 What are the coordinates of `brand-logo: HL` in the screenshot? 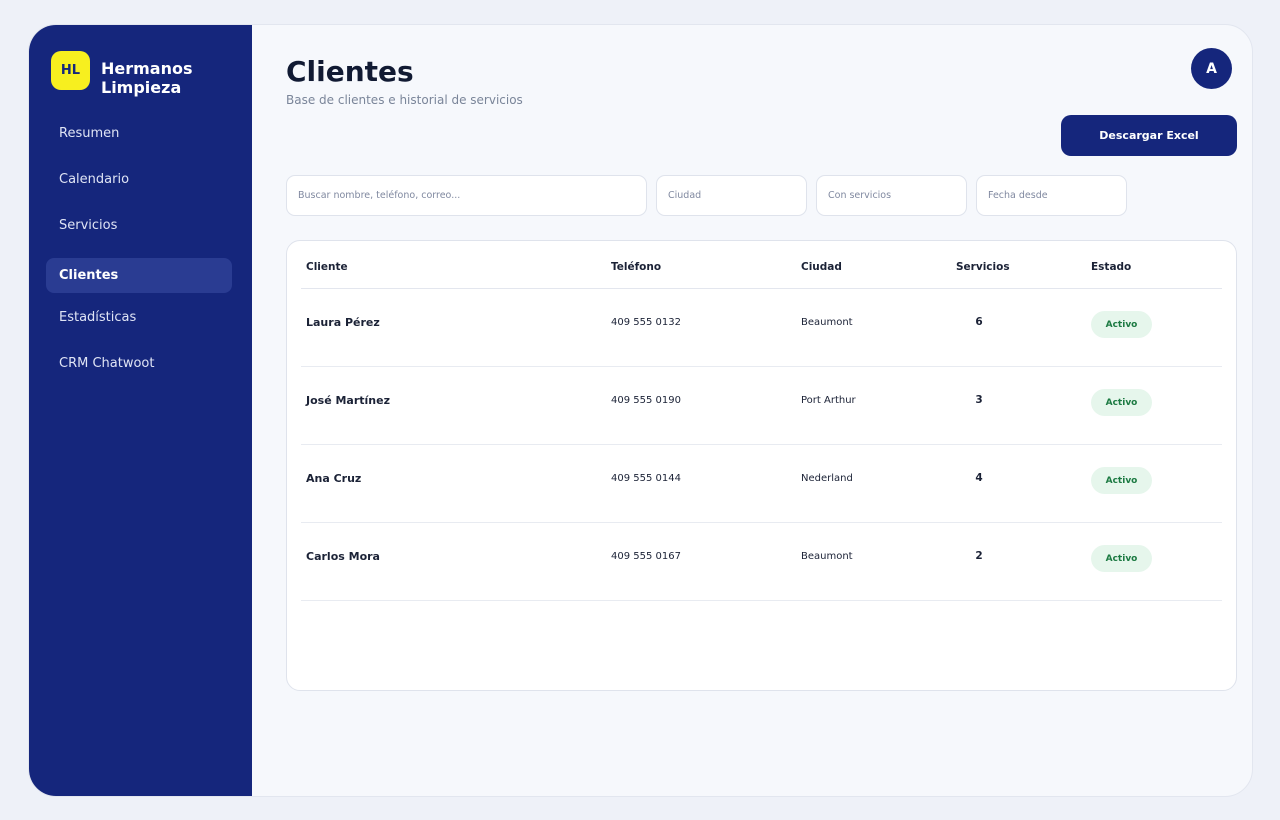 It's located at (70, 70).